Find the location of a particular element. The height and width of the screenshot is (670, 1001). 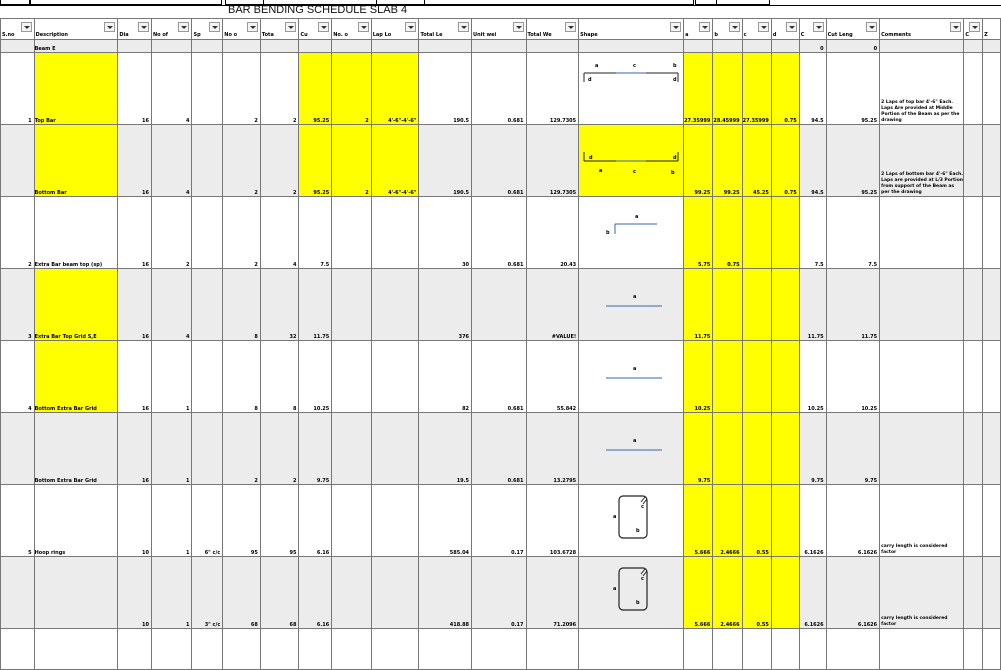

column-header: C is located at coordinates (812, 29).